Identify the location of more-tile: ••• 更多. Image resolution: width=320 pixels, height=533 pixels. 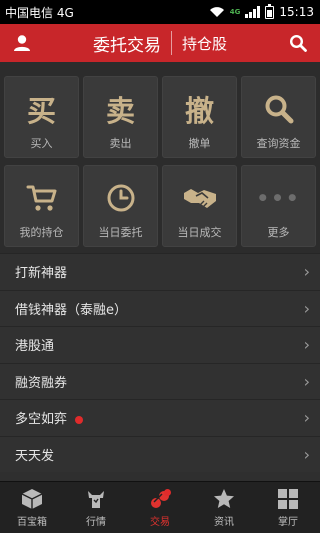
(278, 206).